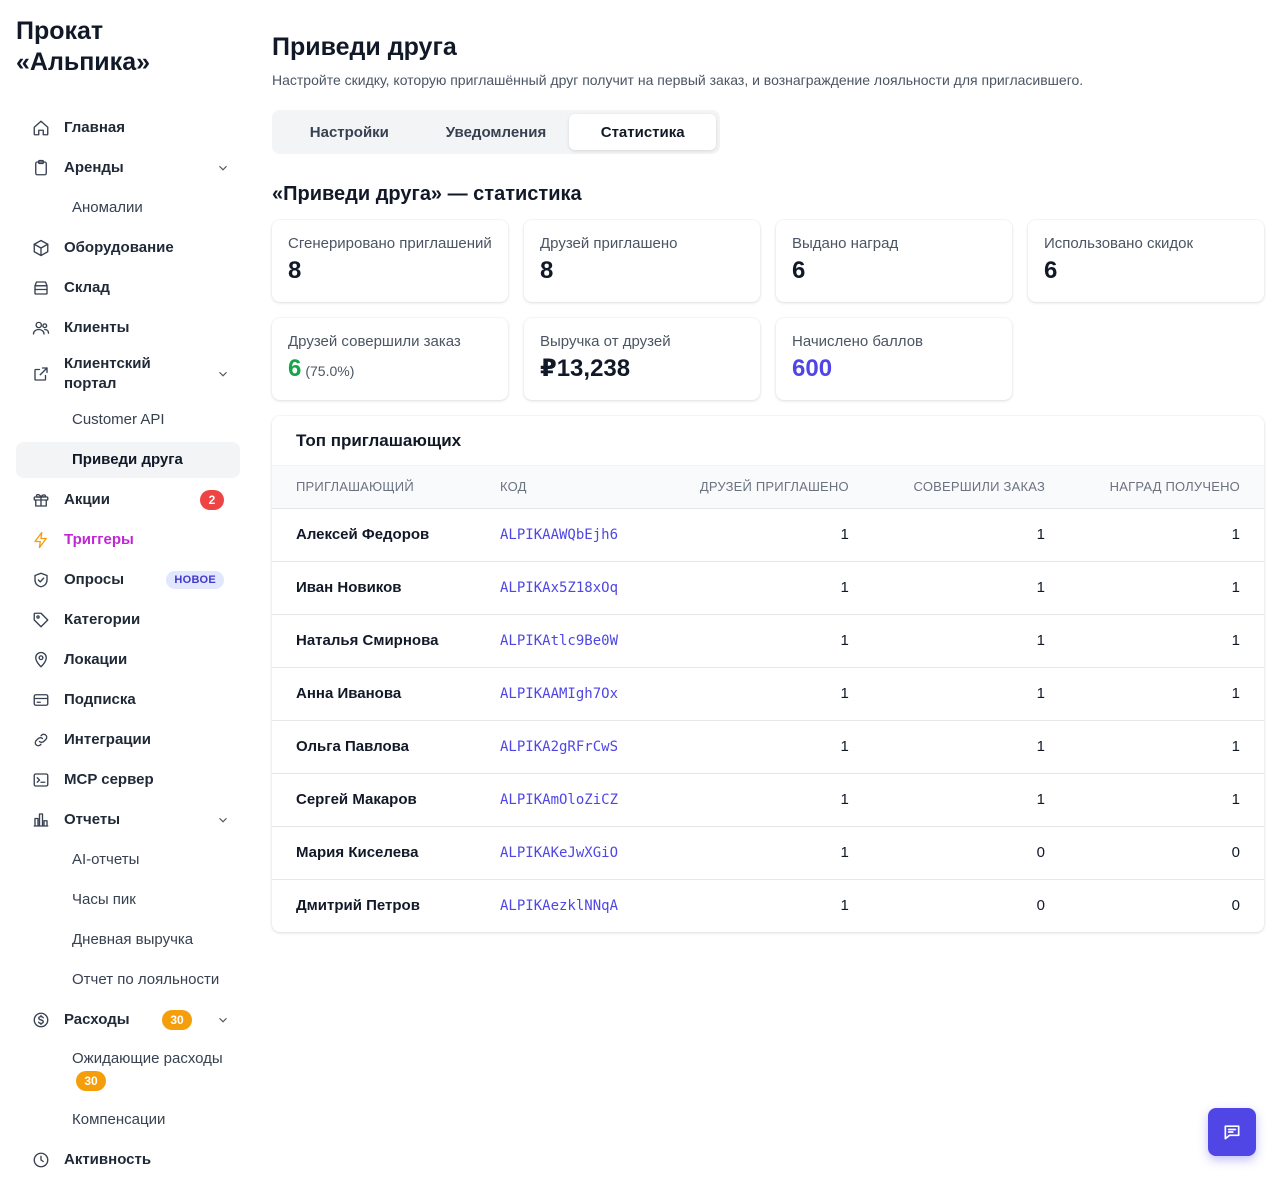 The height and width of the screenshot is (1180, 1280). Describe the element at coordinates (128, 900) in the screenshot. I see `sidebar-item-peak-hours: Часы пик` at that location.